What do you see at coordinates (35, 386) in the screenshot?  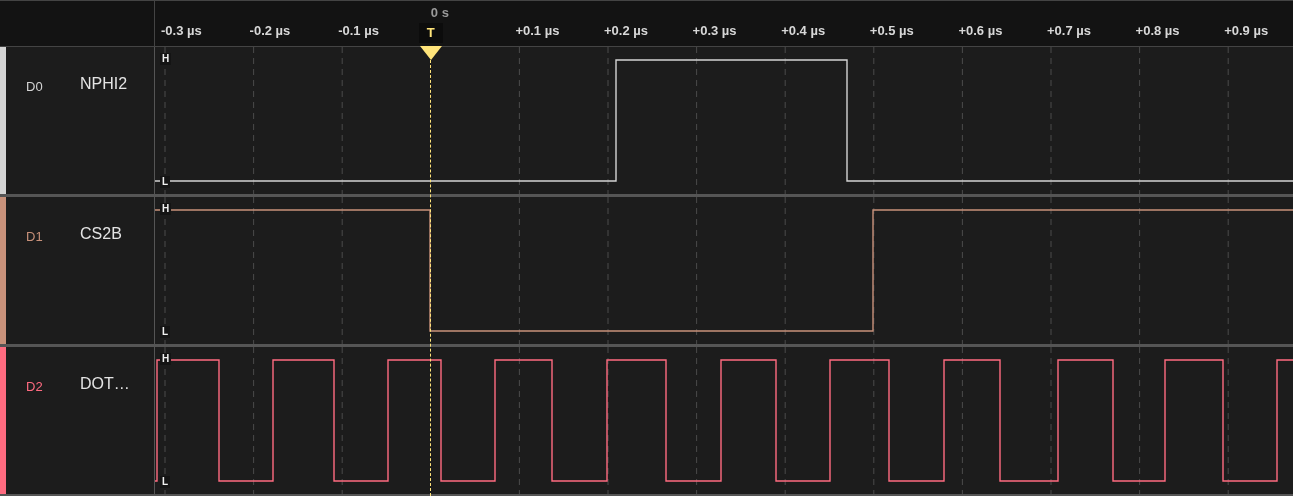 I see `channel-id: D2` at bounding box center [35, 386].